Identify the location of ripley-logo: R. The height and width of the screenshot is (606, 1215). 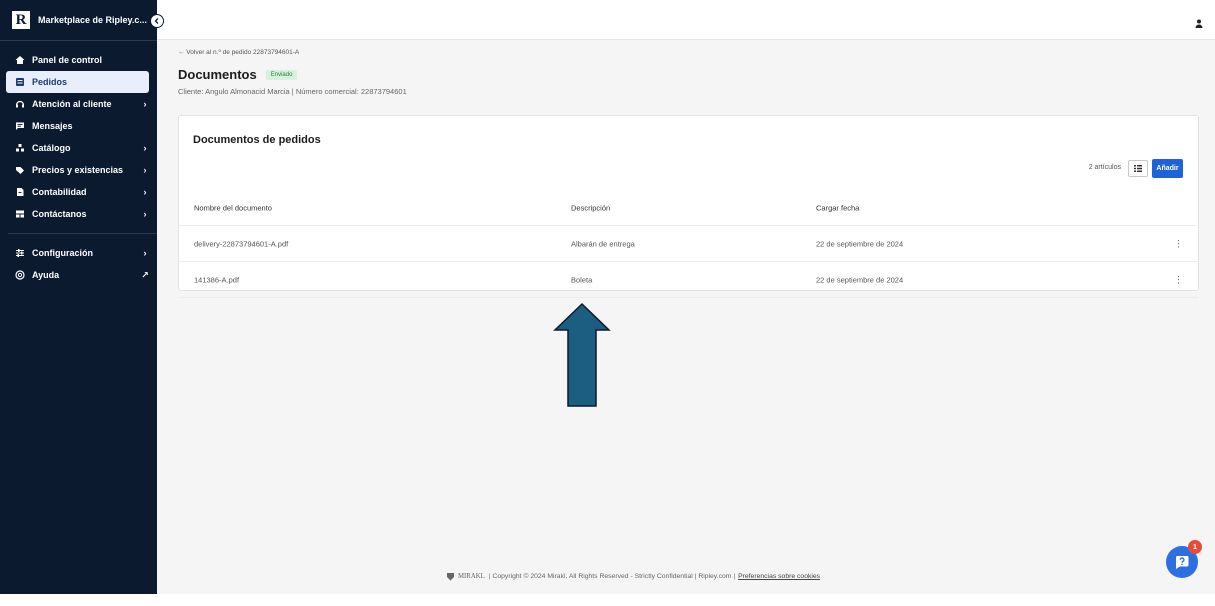
(21, 20).